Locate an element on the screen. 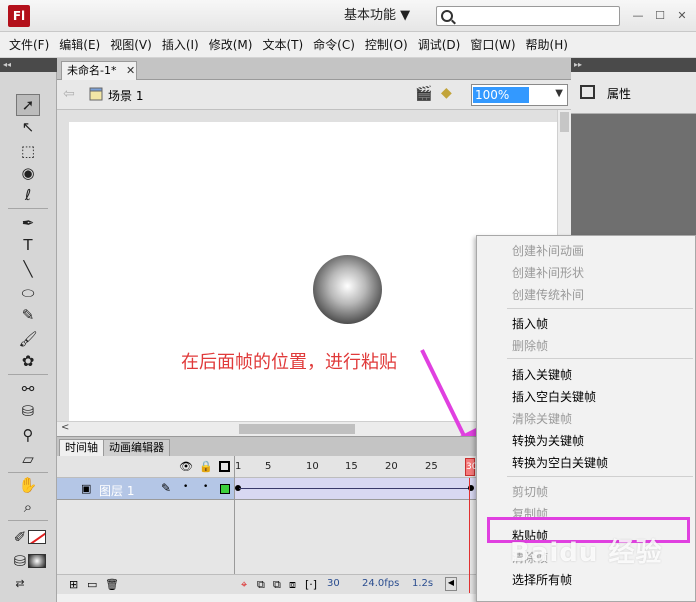 The height and width of the screenshot is (602, 696). pen-tool-icon: ✒ is located at coordinates (28, 223).